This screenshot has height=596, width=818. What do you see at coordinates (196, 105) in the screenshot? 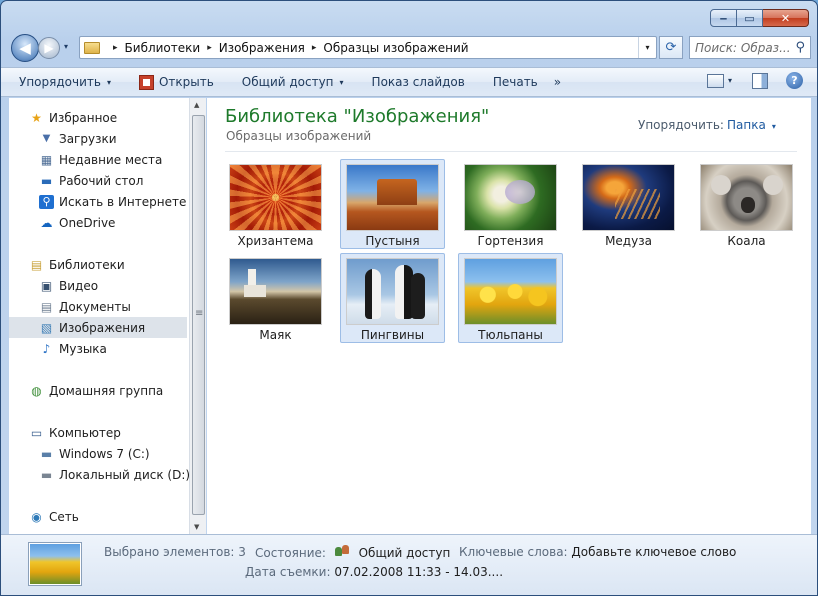
I see `scroll-up-icon: ▲` at bounding box center [196, 105].